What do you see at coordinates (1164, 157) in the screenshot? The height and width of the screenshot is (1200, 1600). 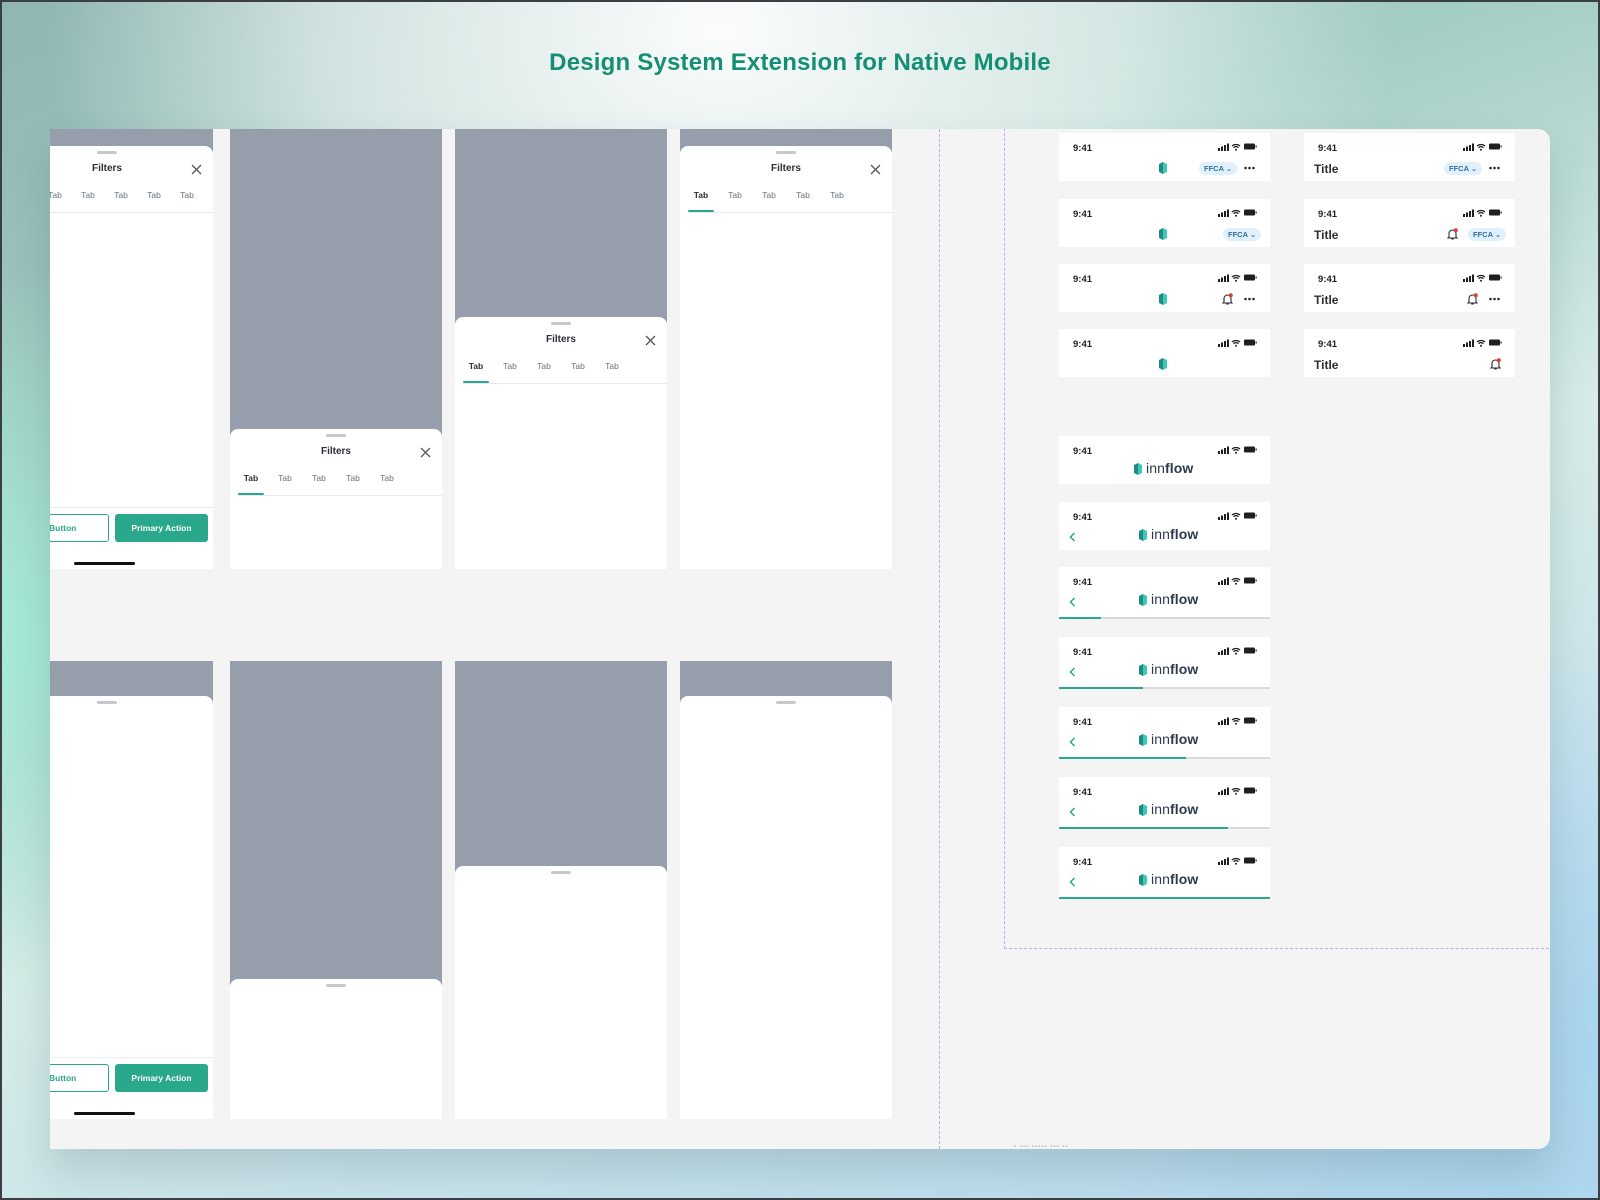 I see `navbar-mark-chip-more: 9:41 FFCA ⌄` at bounding box center [1164, 157].